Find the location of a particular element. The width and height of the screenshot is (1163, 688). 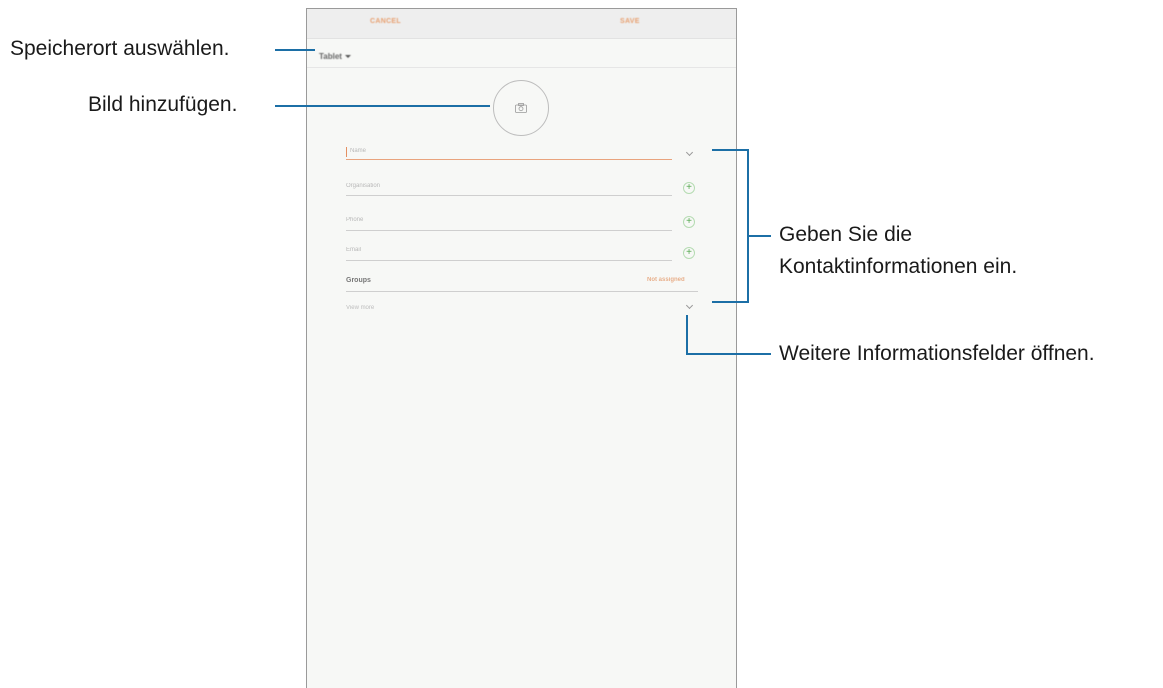

save-button: SAVE is located at coordinates (630, 21).